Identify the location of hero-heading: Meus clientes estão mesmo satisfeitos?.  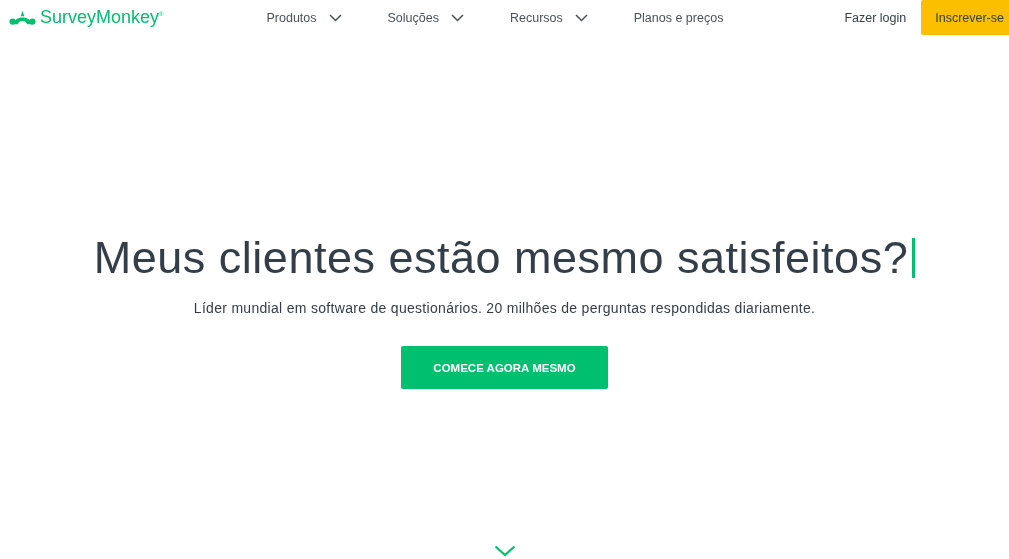
(501, 258).